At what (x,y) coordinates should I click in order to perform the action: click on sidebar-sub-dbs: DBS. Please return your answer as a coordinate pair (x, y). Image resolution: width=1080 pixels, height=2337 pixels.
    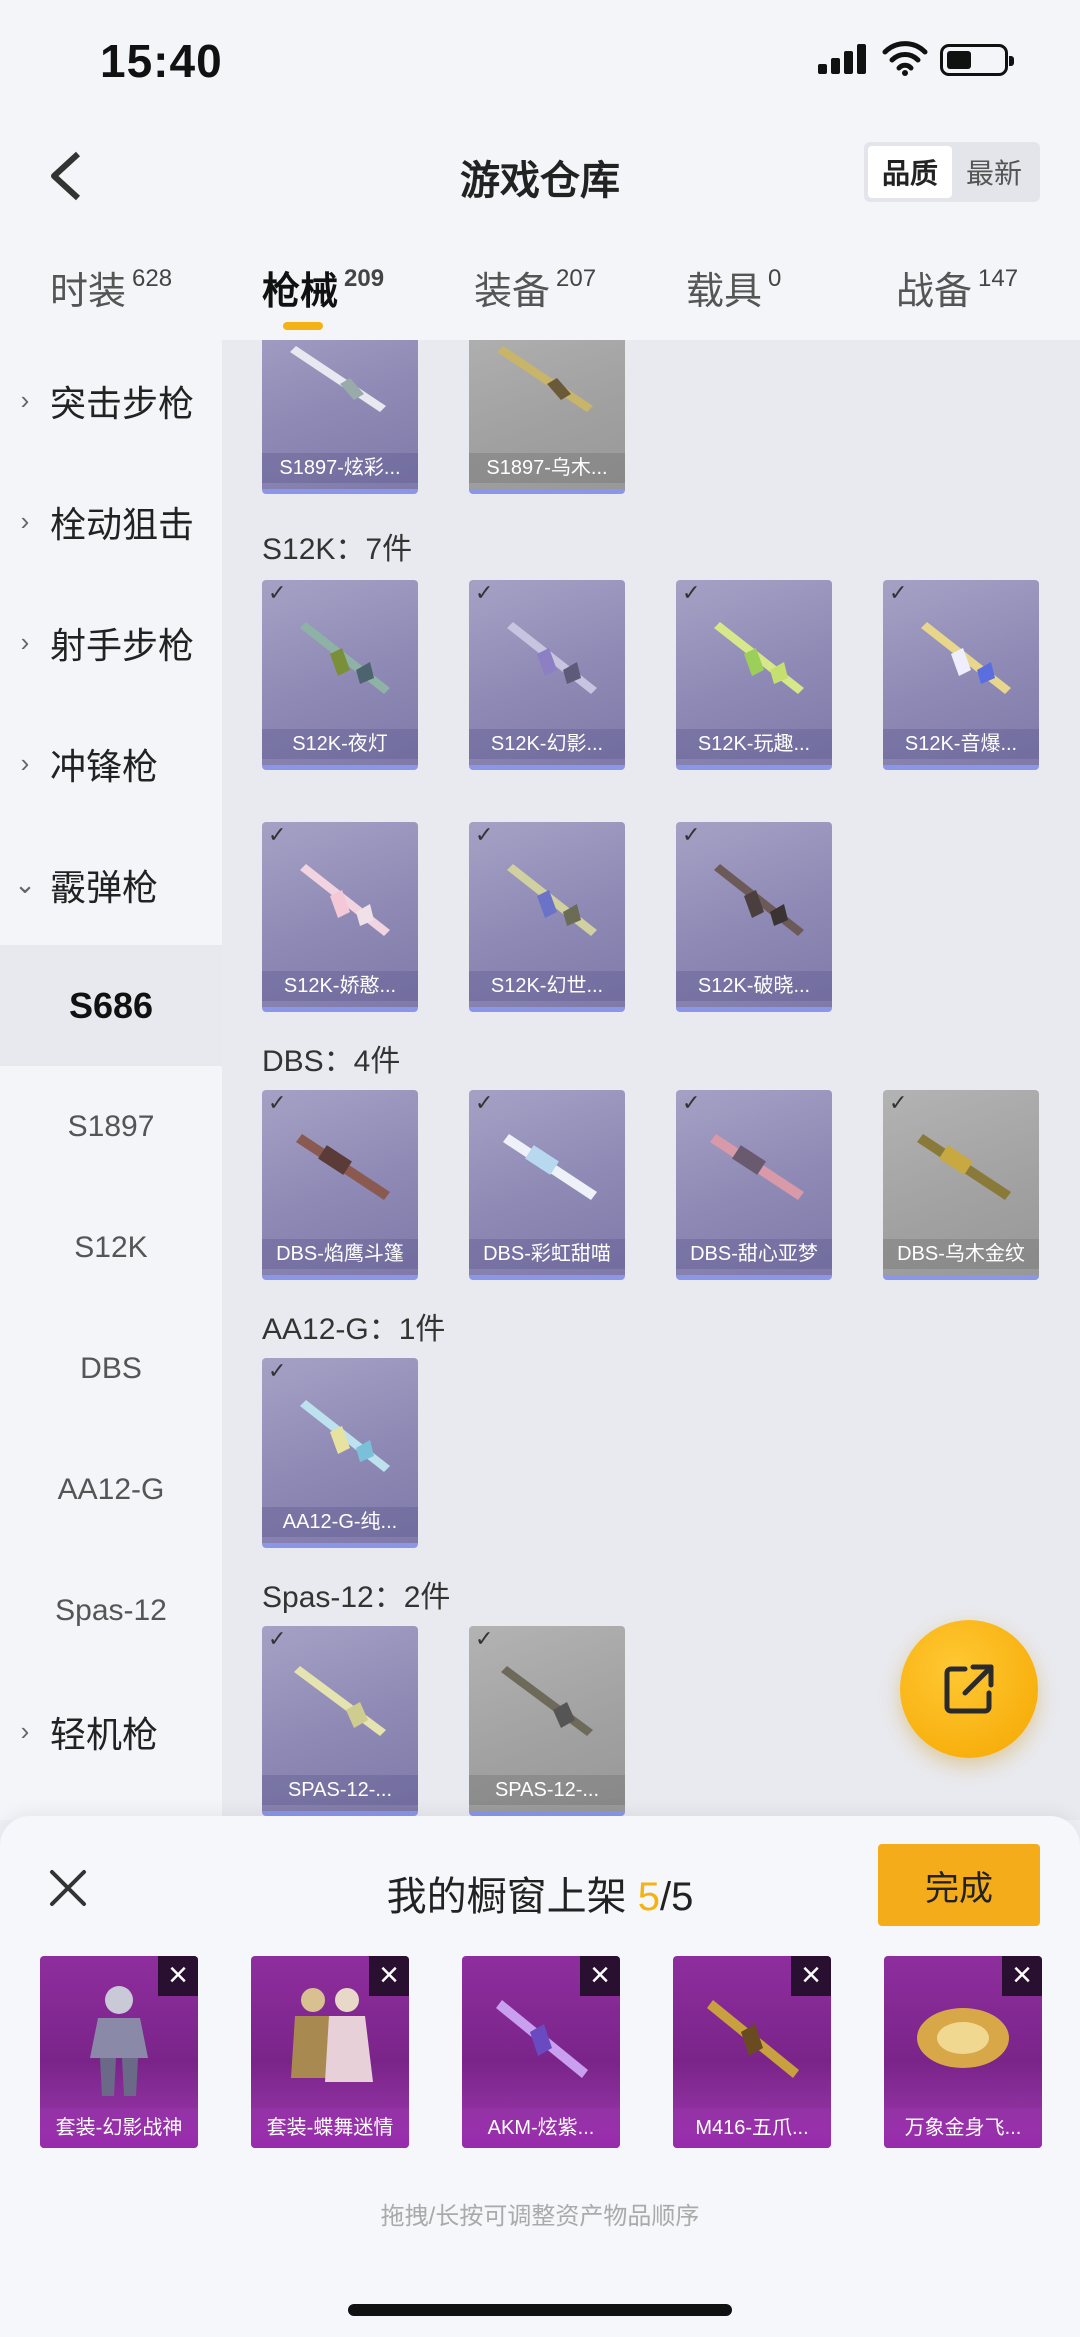
    Looking at the image, I should click on (111, 1368).